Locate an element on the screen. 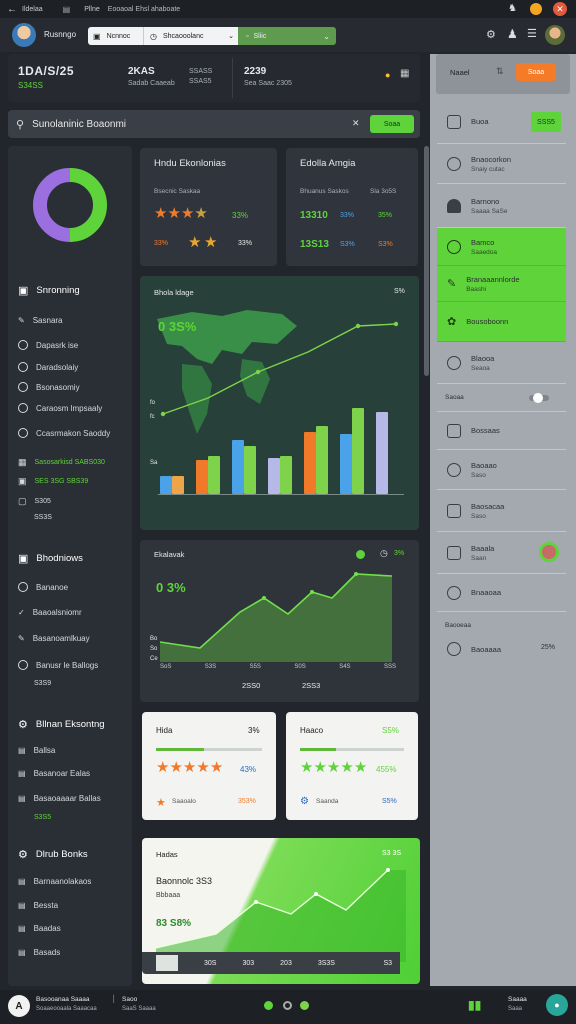 The image size is (576, 1024). search-bar: ⚲ Sunolaninic Boaonmi ✕ Soaa is located at coordinates (214, 124).